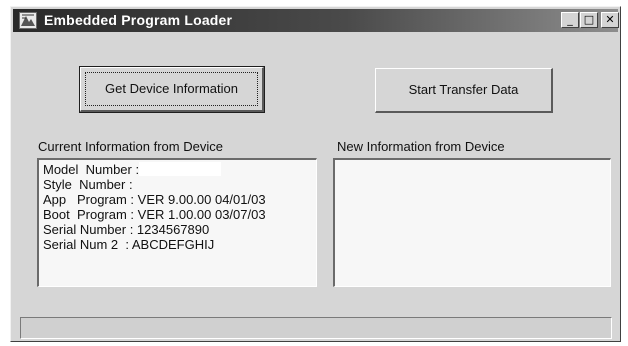 The height and width of the screenshot is (346, 628). I want to click on style-number-line: Style Number :, so click(88, 184).